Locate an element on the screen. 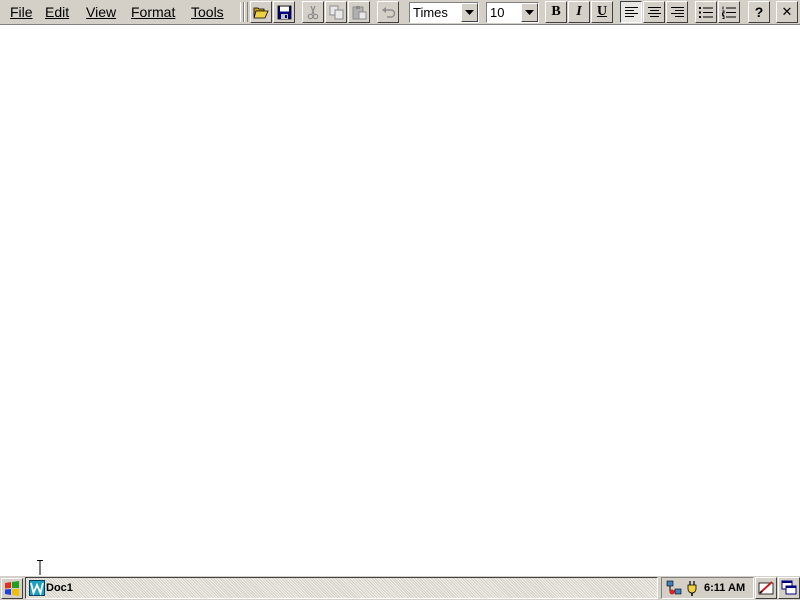  windows-logo-icon is located at coordinates (12, 588).